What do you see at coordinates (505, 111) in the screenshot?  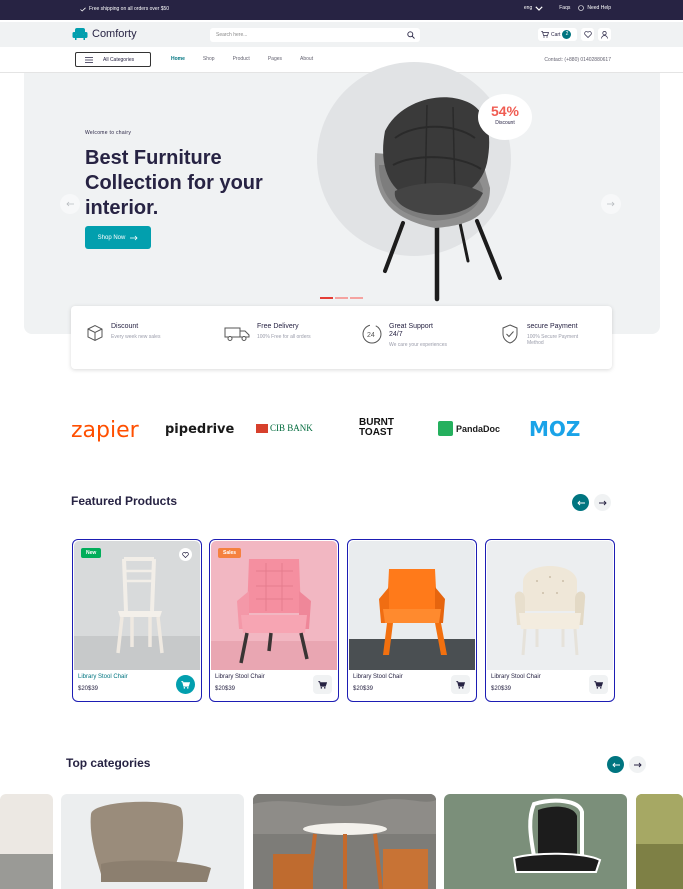 I see `discount-percent: 54%` at bounding box center [505, 111].